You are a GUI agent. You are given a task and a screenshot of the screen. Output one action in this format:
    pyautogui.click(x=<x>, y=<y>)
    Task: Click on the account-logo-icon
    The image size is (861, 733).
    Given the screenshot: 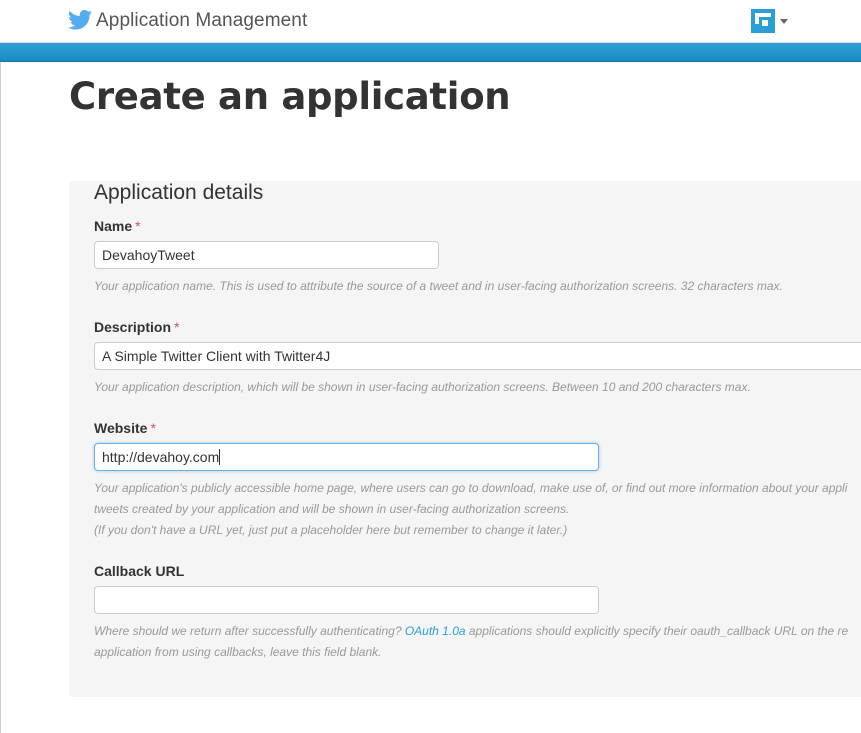 What is the action you would take?
    pyautogui.click(x=763, y=21)
    